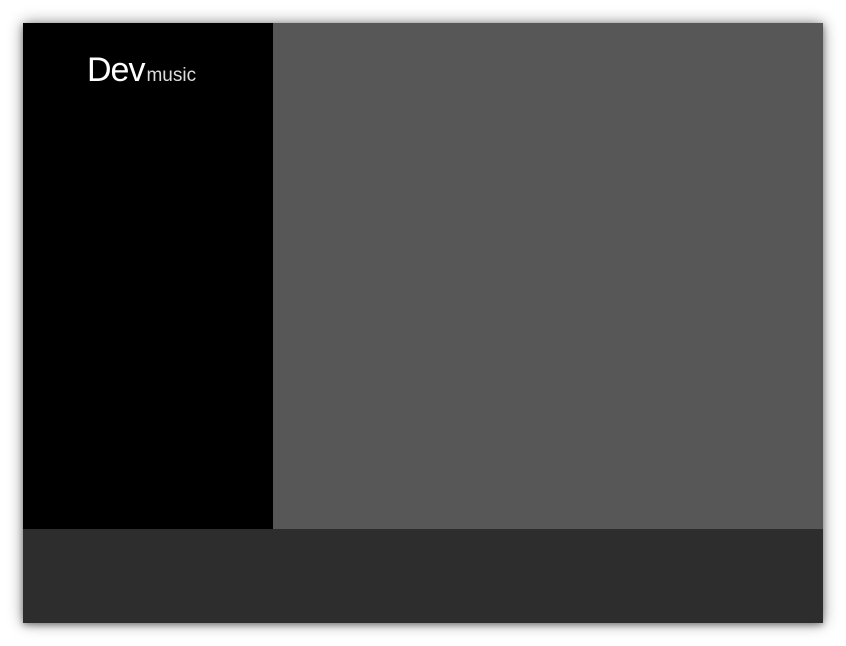 This screenshot has width=846, height=646. I want to click on logo-main-text: Dev, so click(116, 70).